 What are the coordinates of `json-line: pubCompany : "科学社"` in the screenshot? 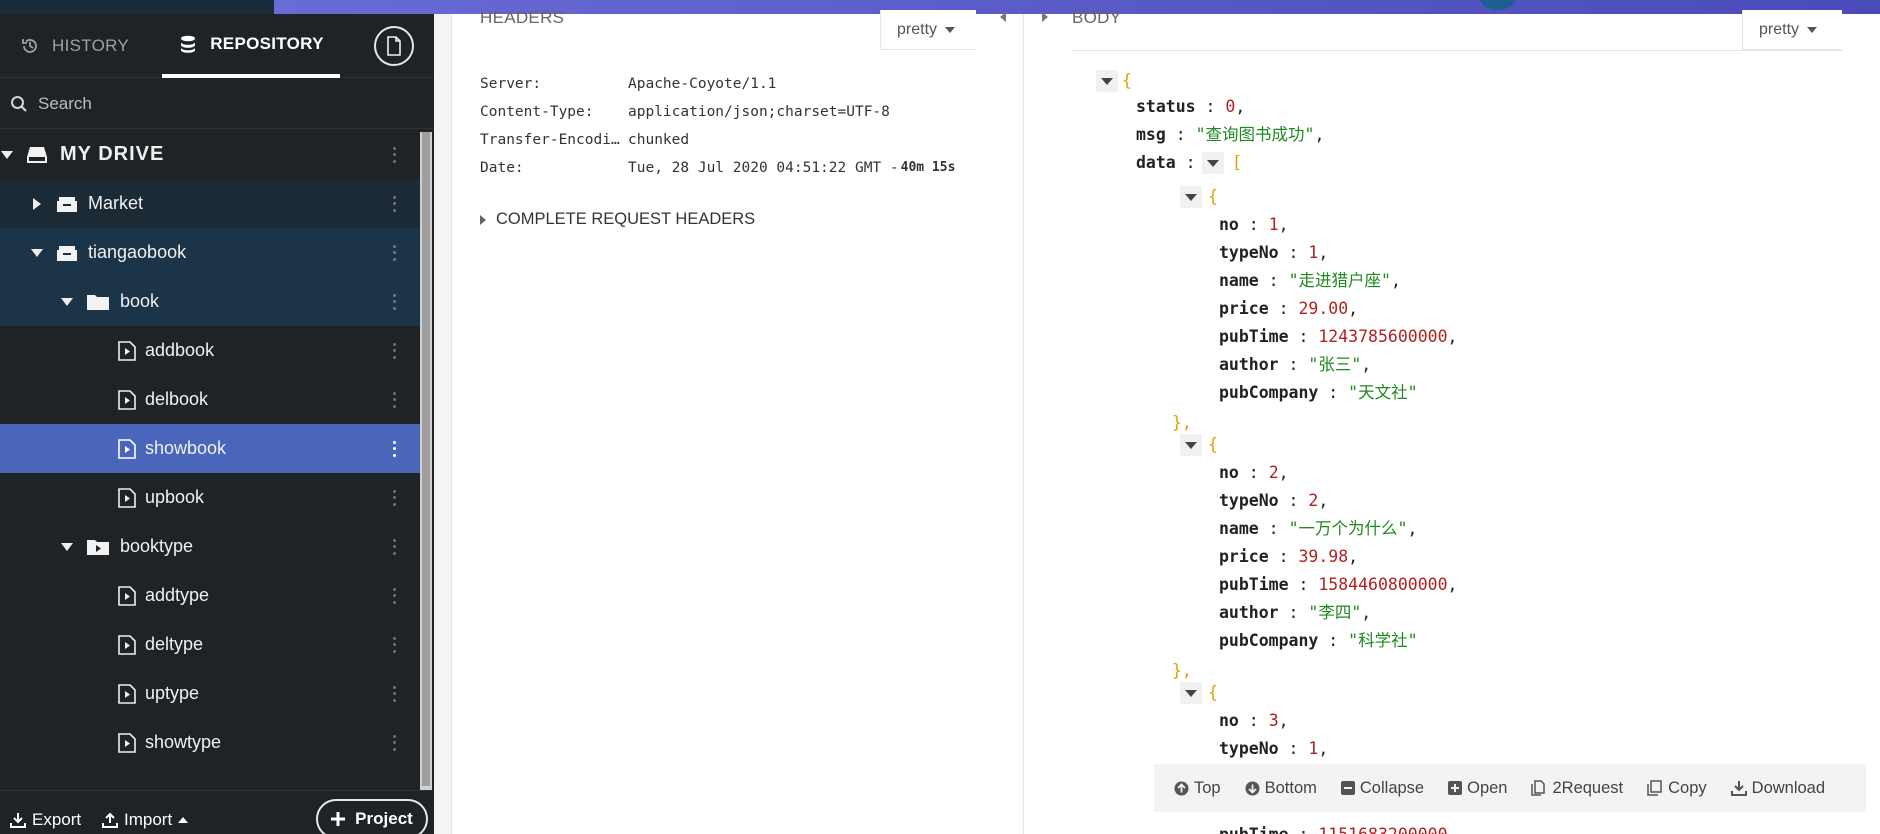 It's located at (1318, 640).